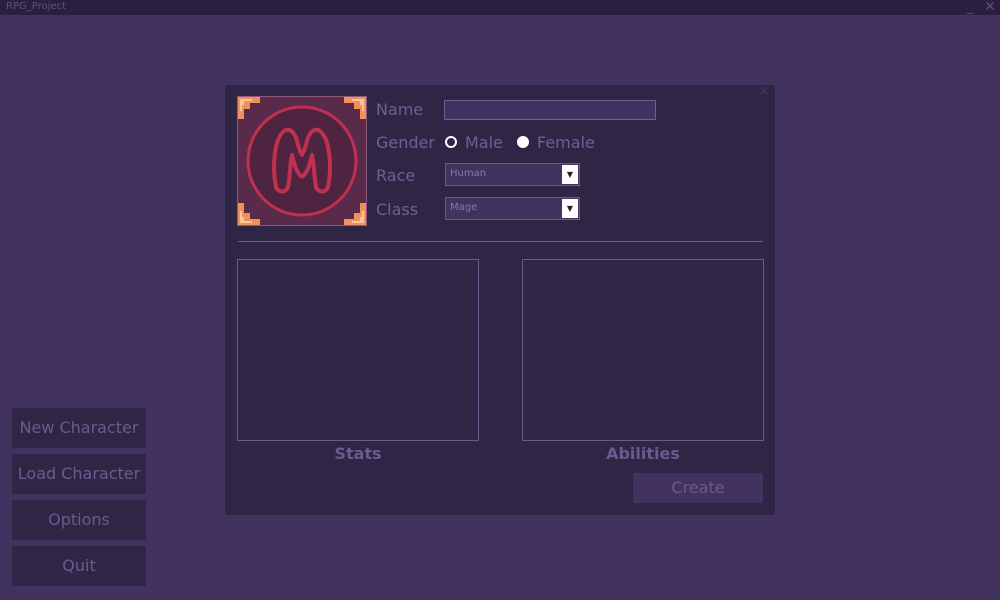 This screenshot has width=1000, height=600. Describe the element at coordinates (396, 175) in the screenshot. I see `race-label: Race` at that location.